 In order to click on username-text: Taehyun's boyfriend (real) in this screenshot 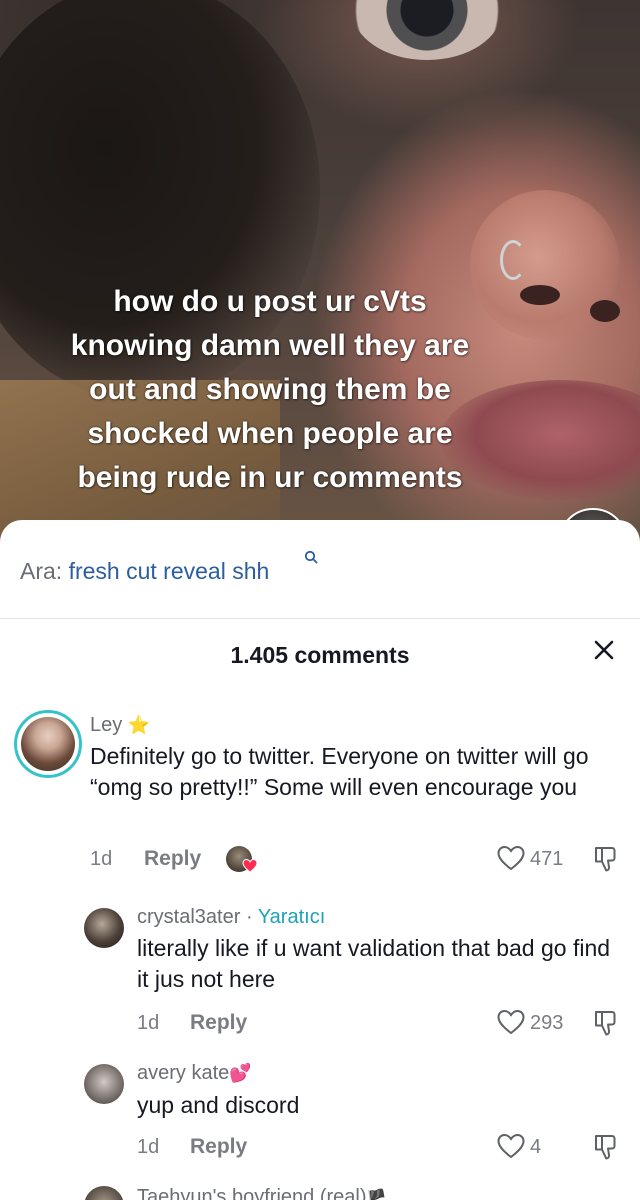, I will do `click(252, 1193)`.